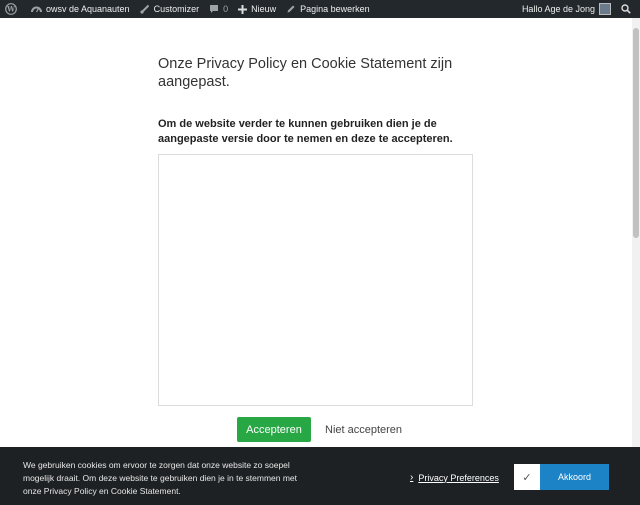 The image size is (640, 505). I want to click on wordpress-icon: W, so click(11, 9).